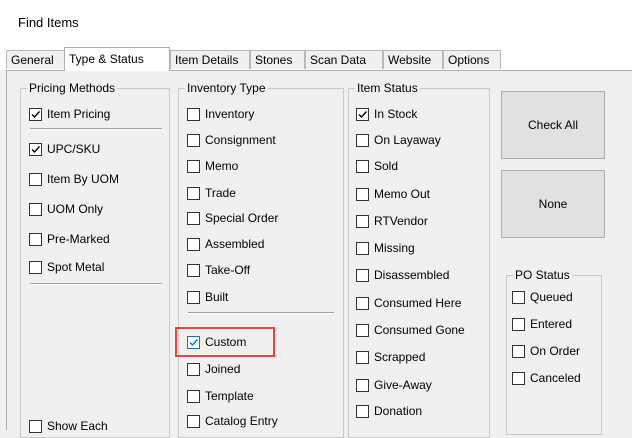  What do you see at coordinates (338, 60) in the screenshot?
I see `tab-label: Scan Data` at bounding box center [338, 60].